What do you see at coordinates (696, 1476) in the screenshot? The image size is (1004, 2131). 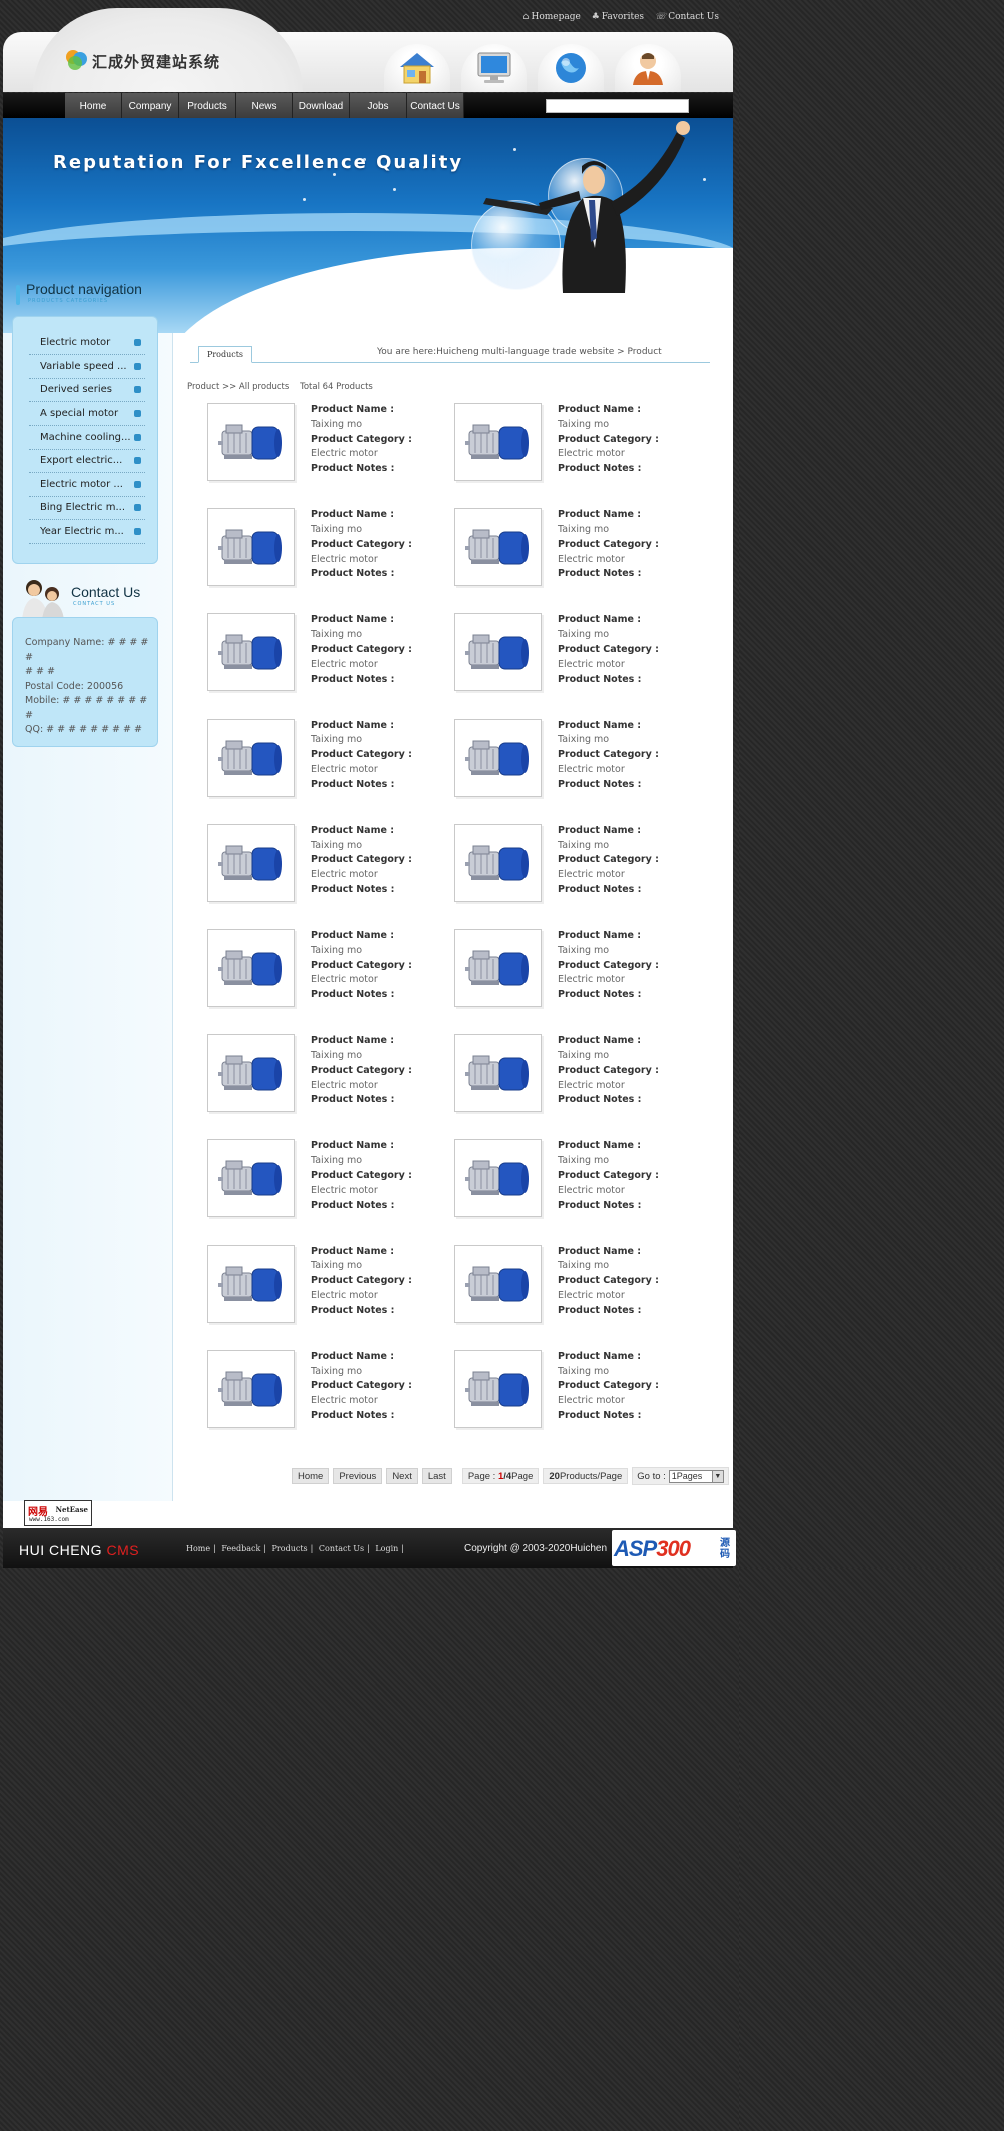 I see `goto-page-select: 1Pages ▼` at bounding box center [696, 1476].